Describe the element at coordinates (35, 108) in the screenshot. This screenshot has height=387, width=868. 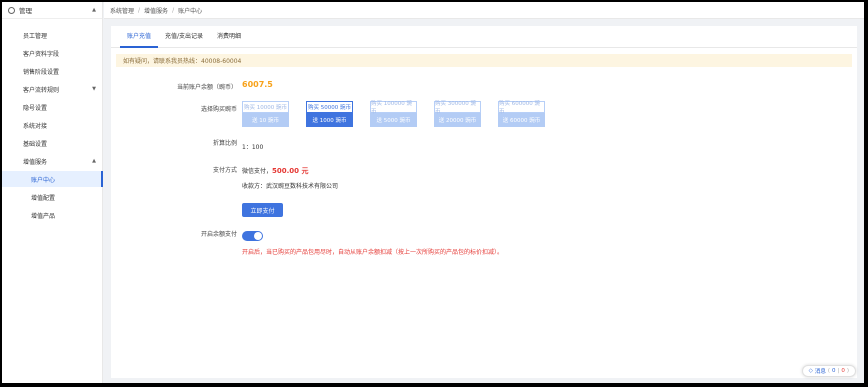
I see `sidebar-item-label: 隐号设置` at that location.